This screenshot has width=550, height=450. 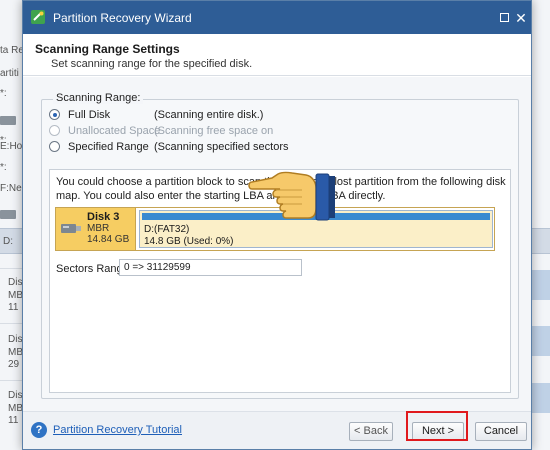 I want to click on radio-full-disk-label: Full Disk, so click(x=89, y=115).